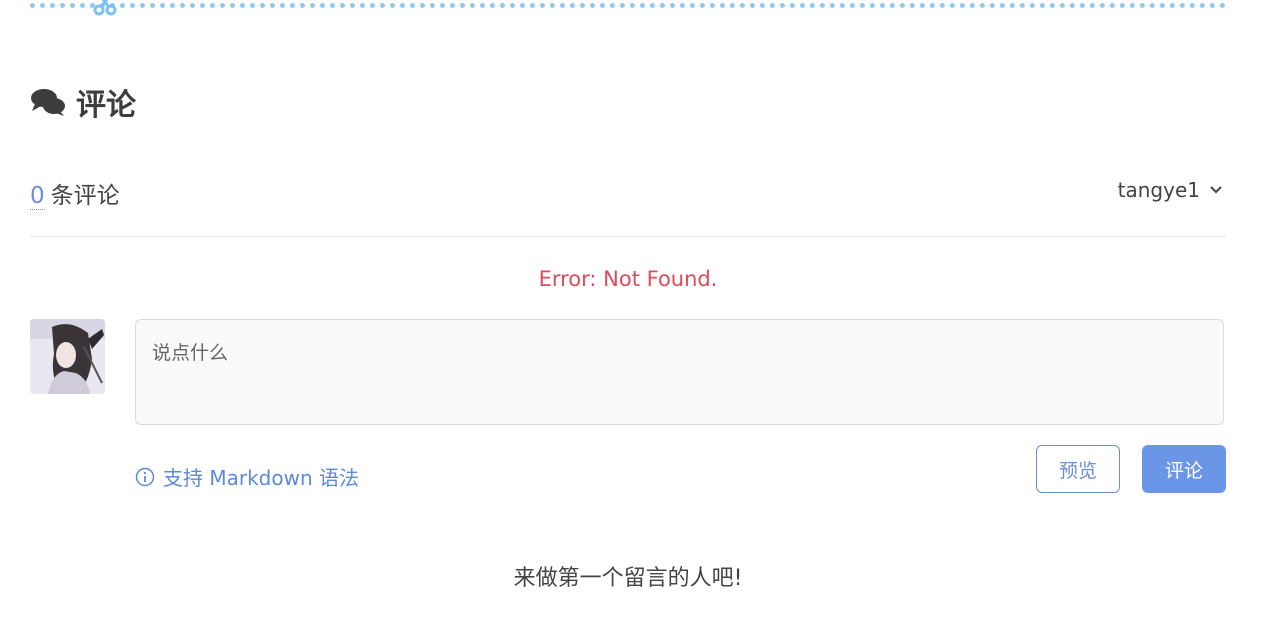 Image resolution: width=1281 pixels, height=643 pixels. What do you see at coordinates (628, 5) in the screenshot?
I see `dotted-divider` at bounding box center [628, 5].